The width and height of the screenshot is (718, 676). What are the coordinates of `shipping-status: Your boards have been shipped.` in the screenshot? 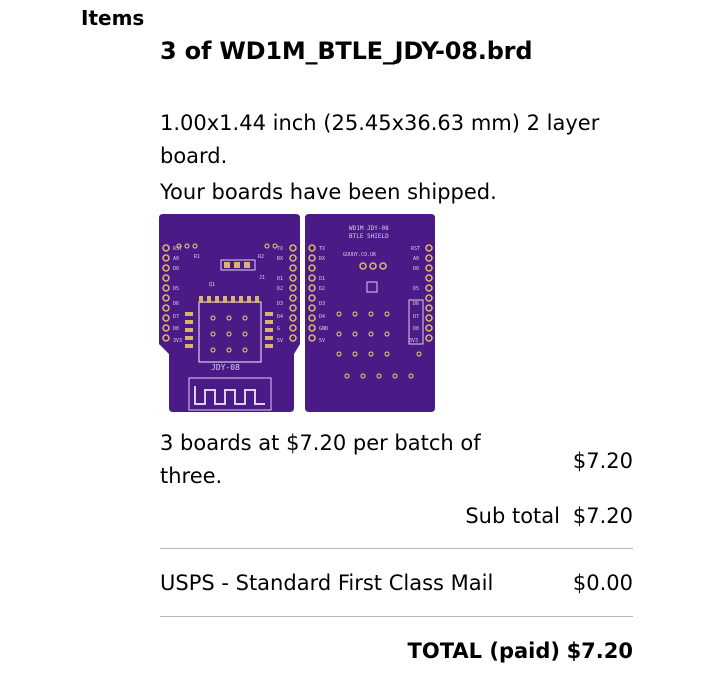 It's located at (328, 192).